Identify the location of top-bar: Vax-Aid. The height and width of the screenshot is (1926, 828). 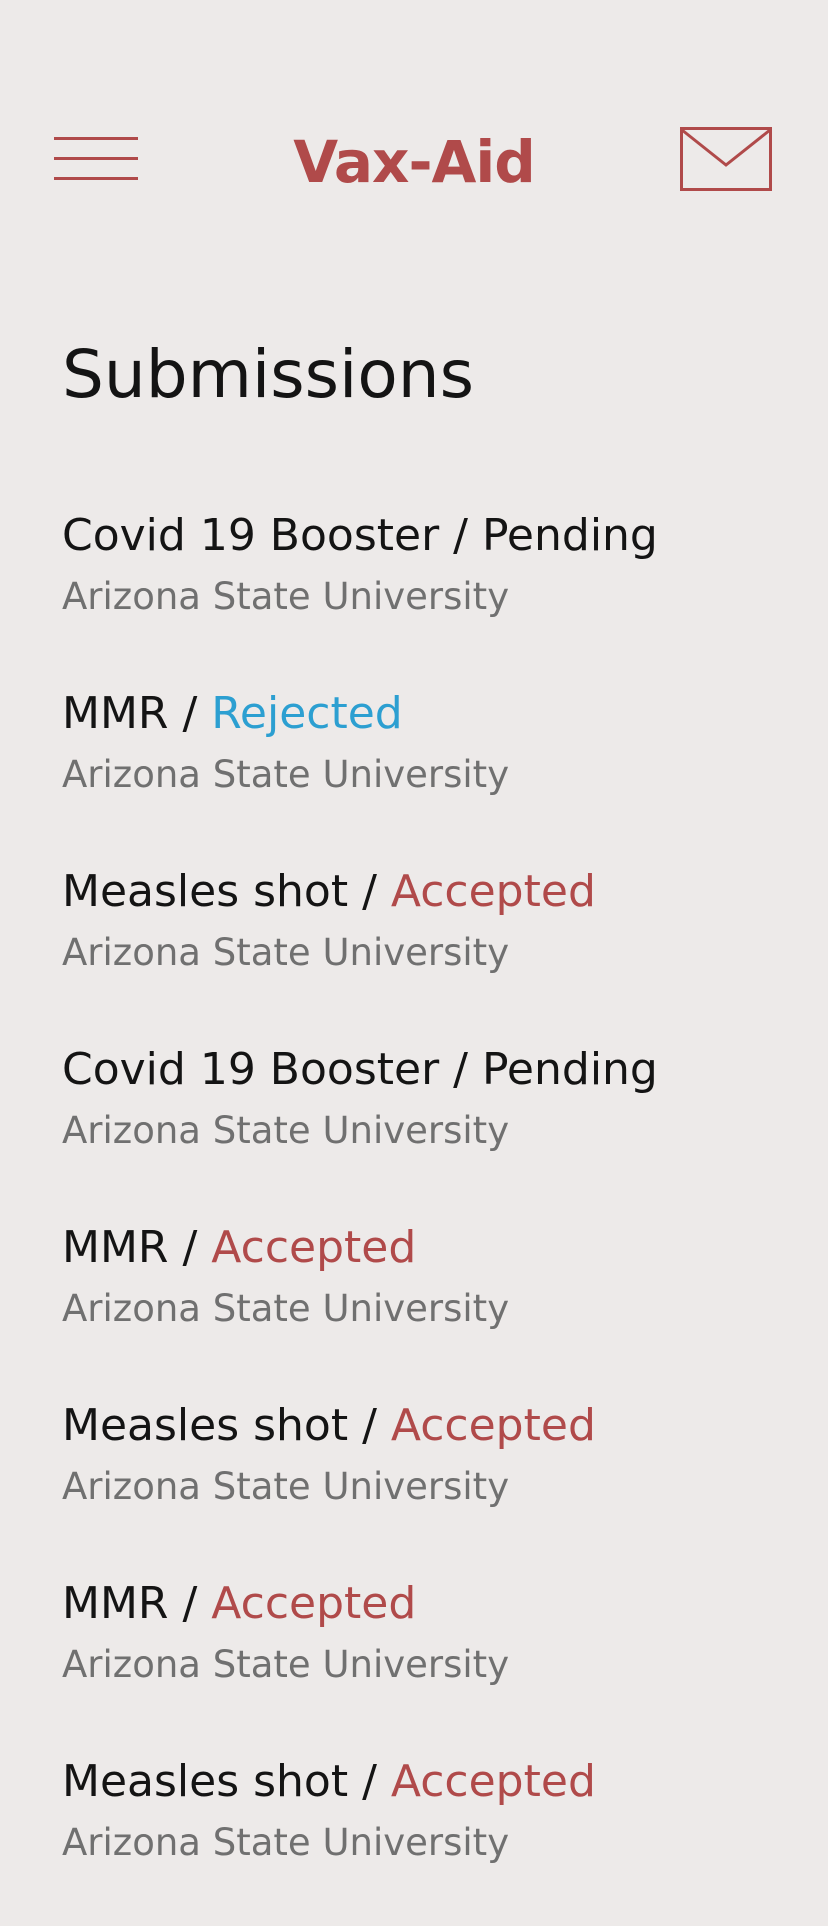
(414, 130).